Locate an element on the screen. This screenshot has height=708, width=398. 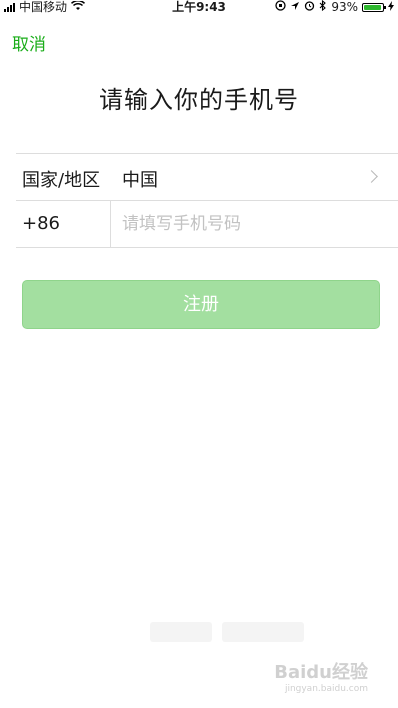
location-icon is located at coordinates (295, 7).